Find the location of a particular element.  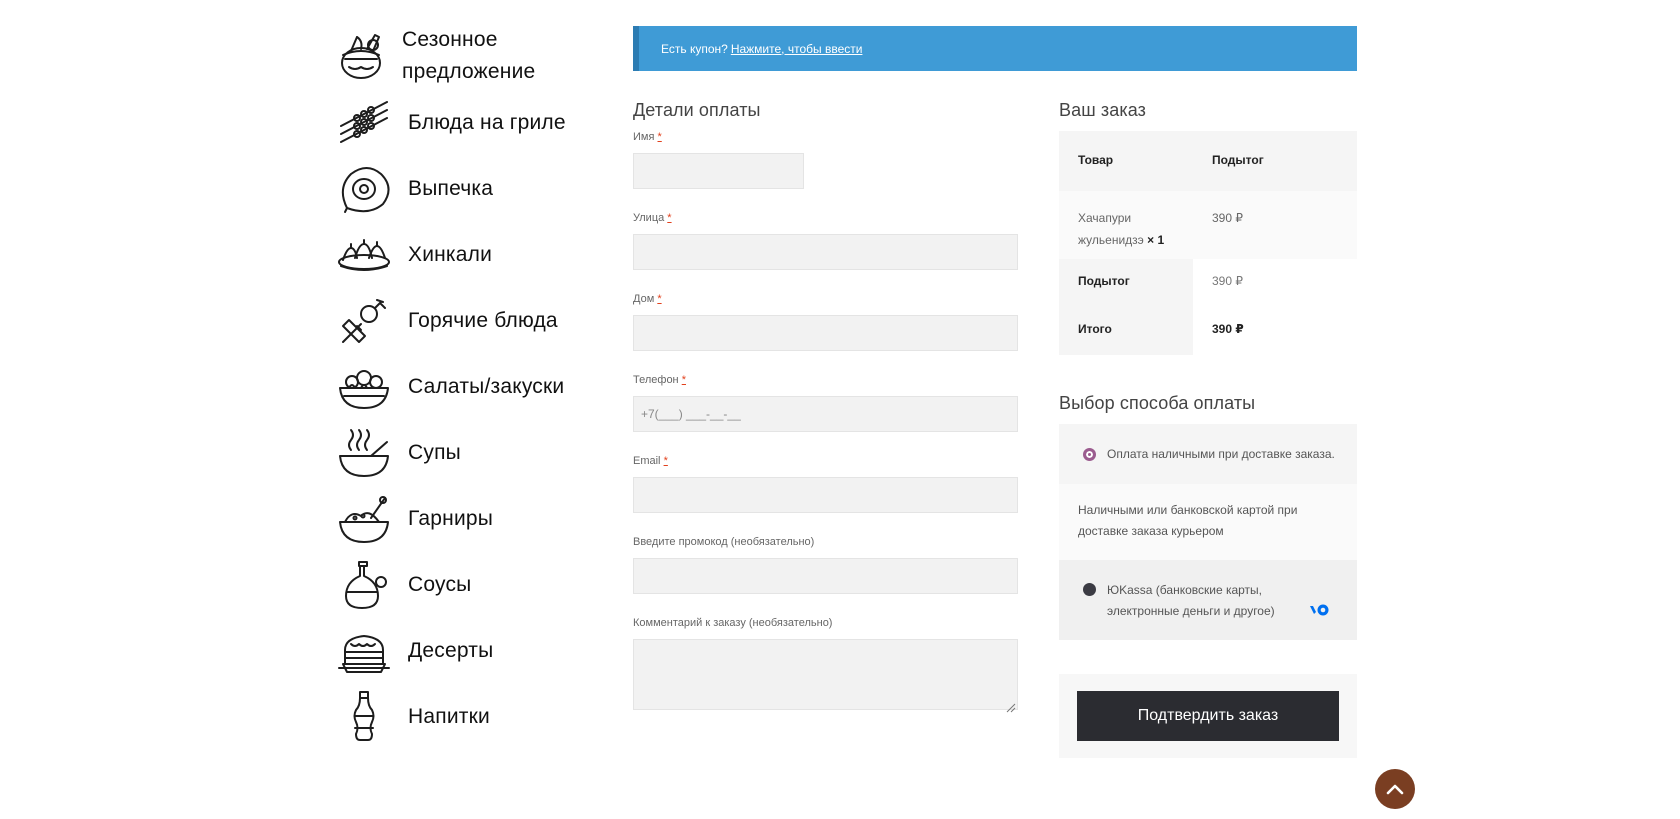

email-field is located at coordinates (825, 495).